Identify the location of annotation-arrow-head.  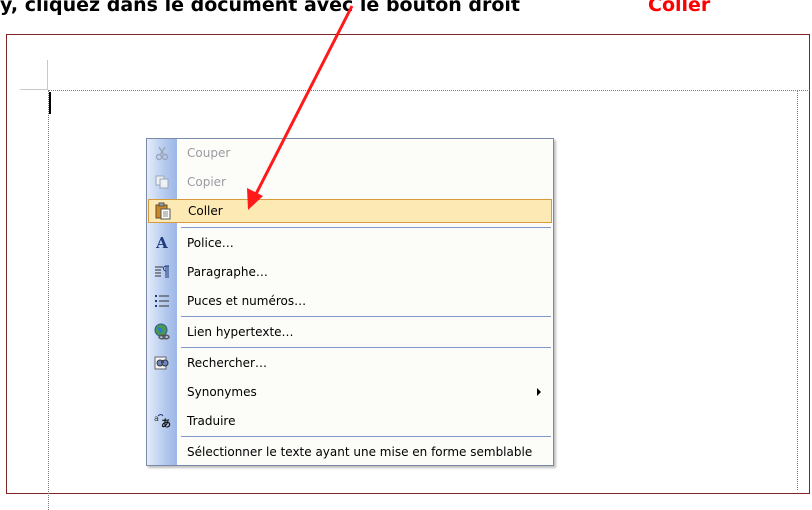
(255, 199).